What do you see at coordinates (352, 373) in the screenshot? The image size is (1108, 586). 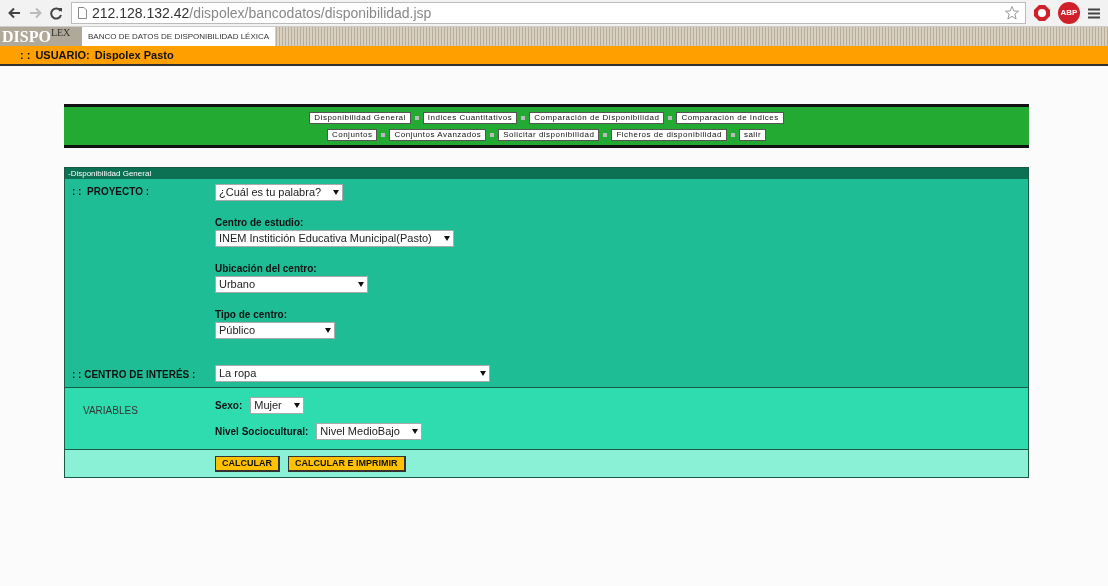 I see `interest-select: La ropa` at bounding box center [352, 373].